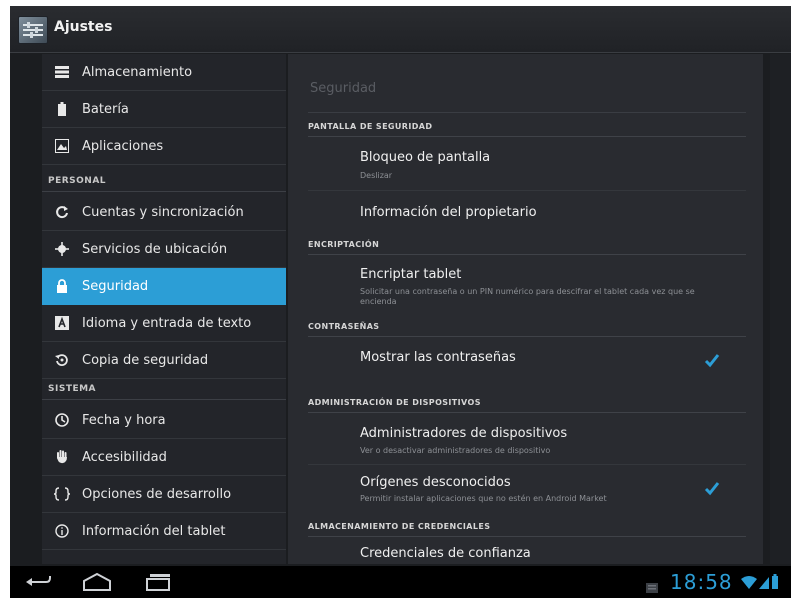 This screenshot has height=604, width=801. I want to click on sidebar-item-date-time: Fecha y hora, so click(164, 420).